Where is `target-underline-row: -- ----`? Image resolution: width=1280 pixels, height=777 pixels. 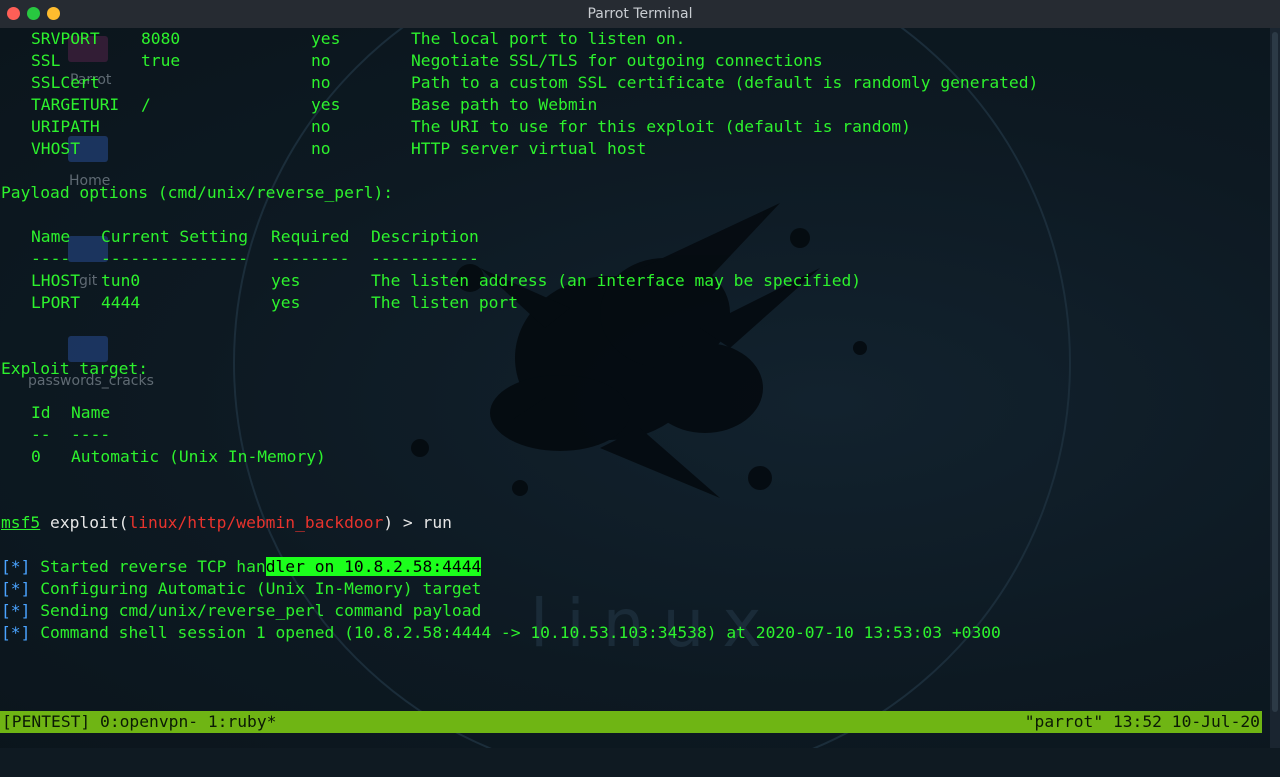 target-underline-row: -- ---- is located at coordinates (71, 434).